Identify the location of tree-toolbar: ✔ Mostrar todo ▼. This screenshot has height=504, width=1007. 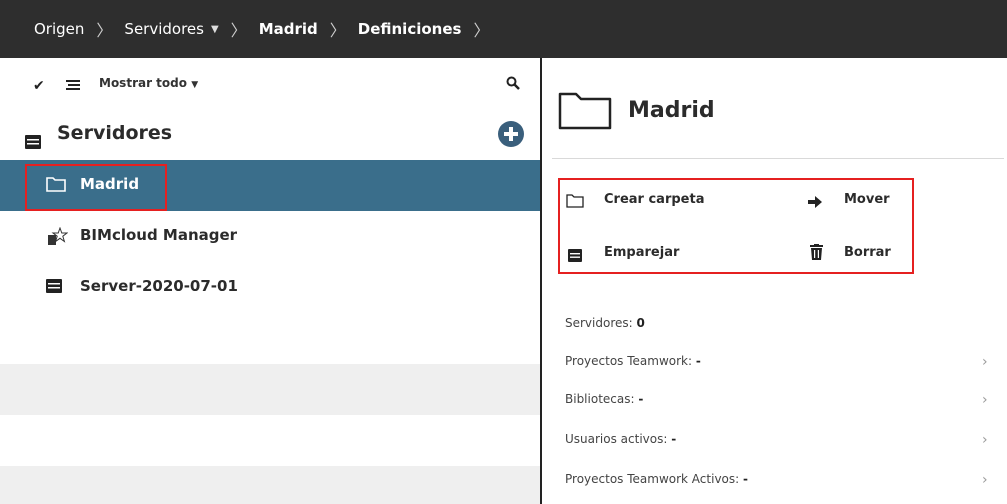
(270, 83).